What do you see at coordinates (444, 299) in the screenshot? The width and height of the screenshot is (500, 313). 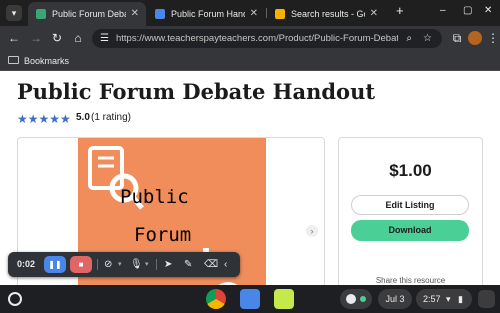 I see `system-tray: 2:57 ▾ ▮` at bounding box center [444, 299].